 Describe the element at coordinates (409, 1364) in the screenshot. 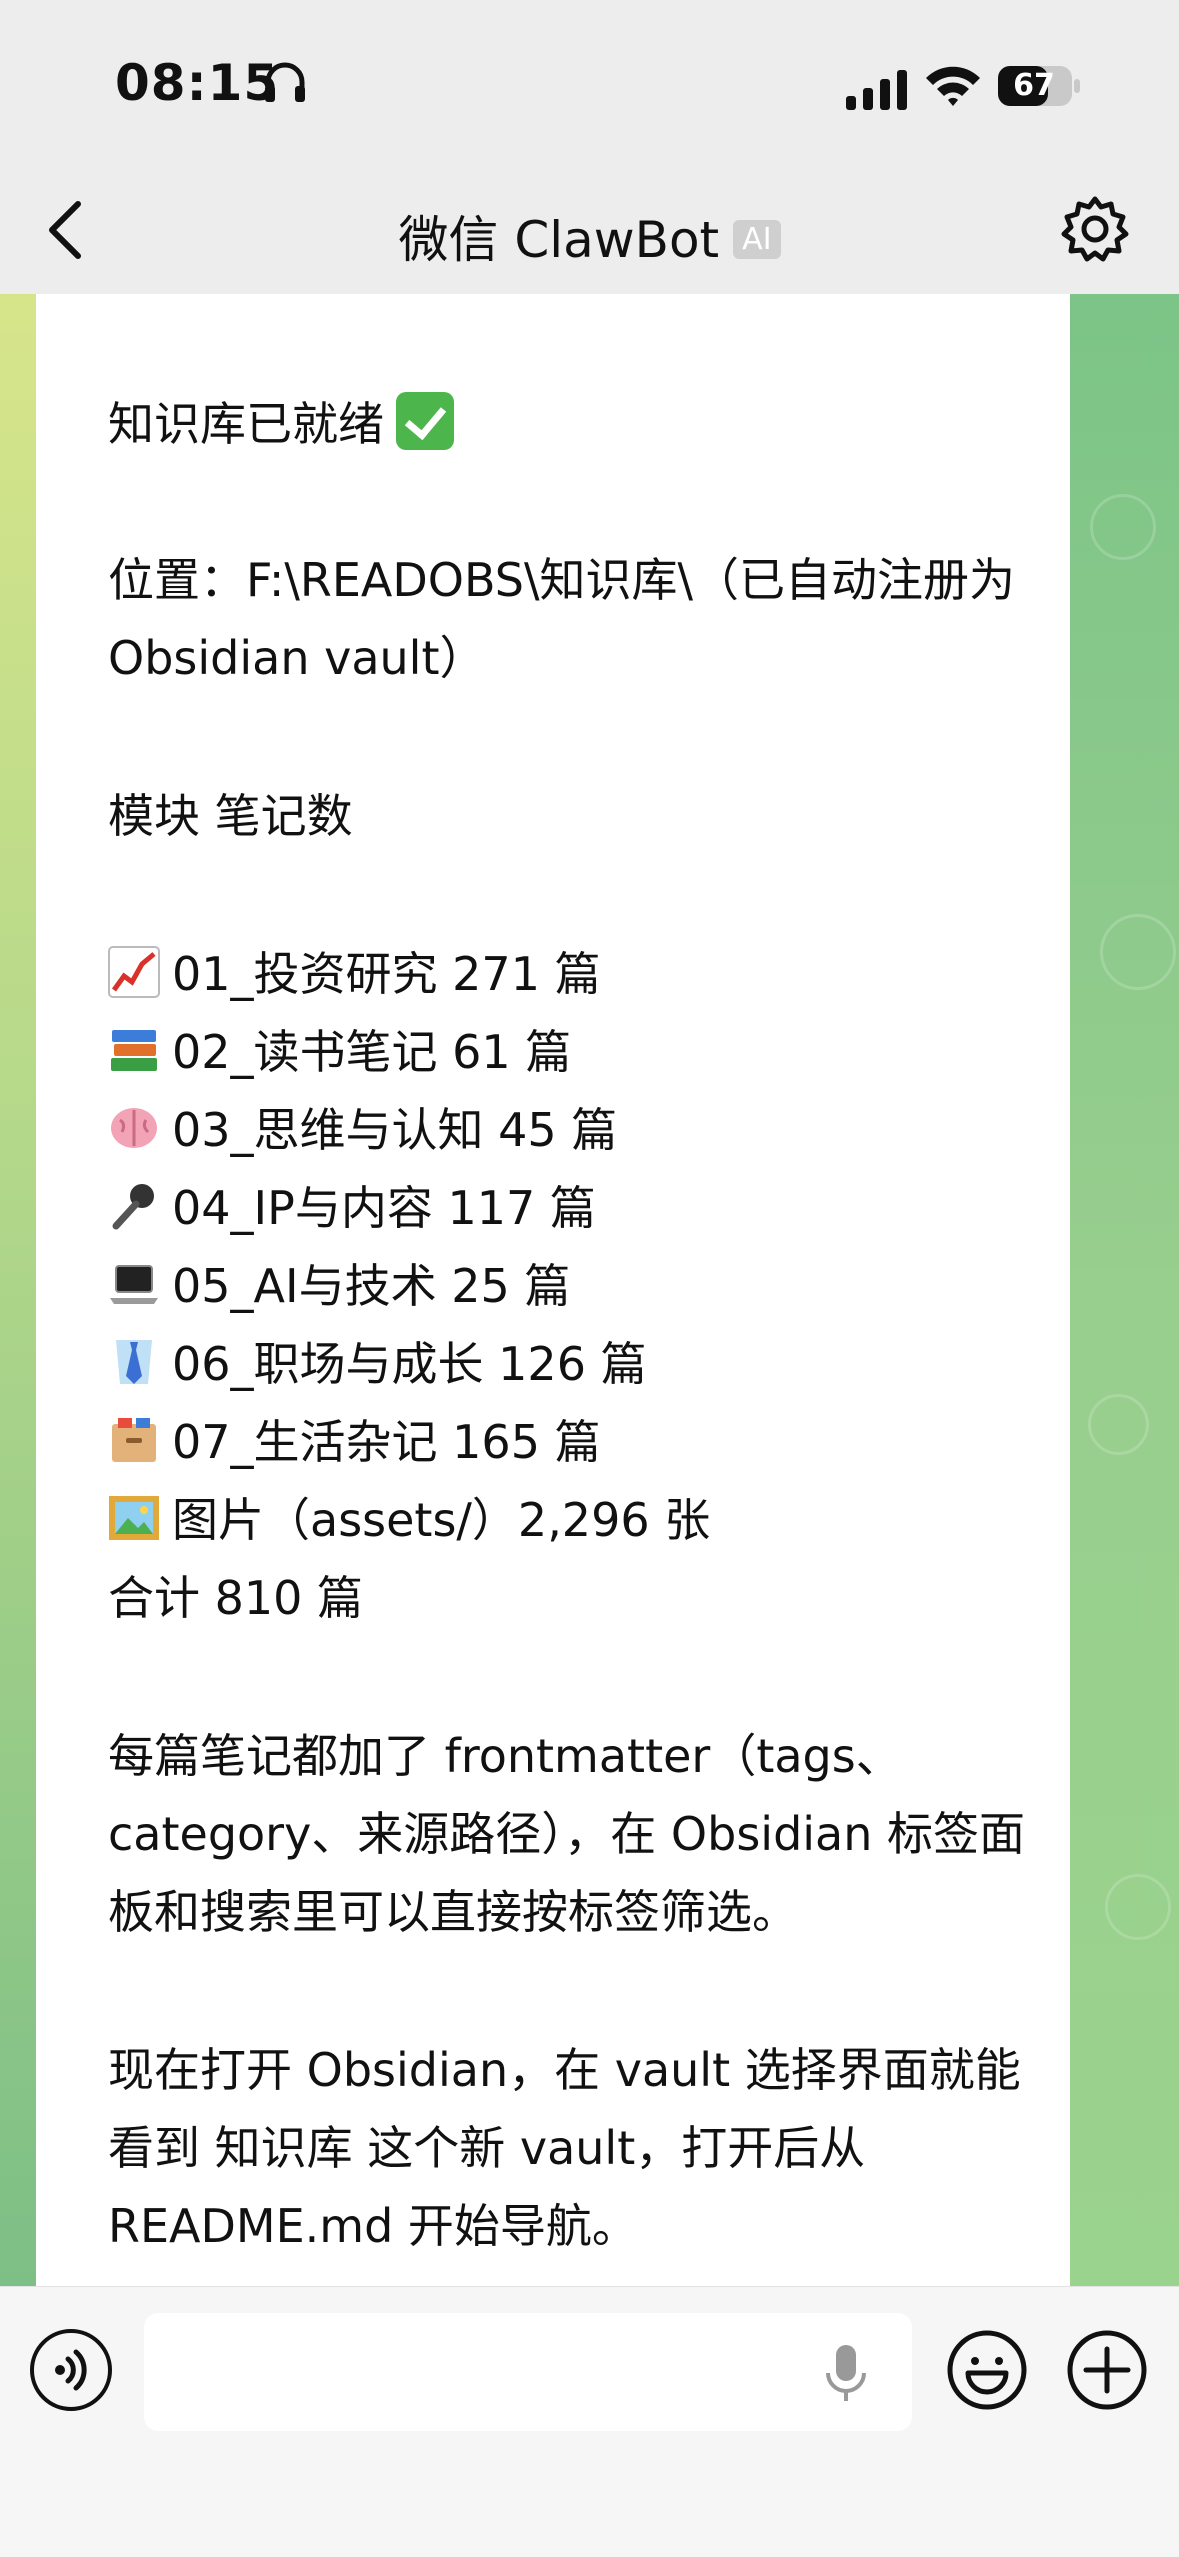

I see `list-item-label: 06_职场与成长 126 篇` at that location.